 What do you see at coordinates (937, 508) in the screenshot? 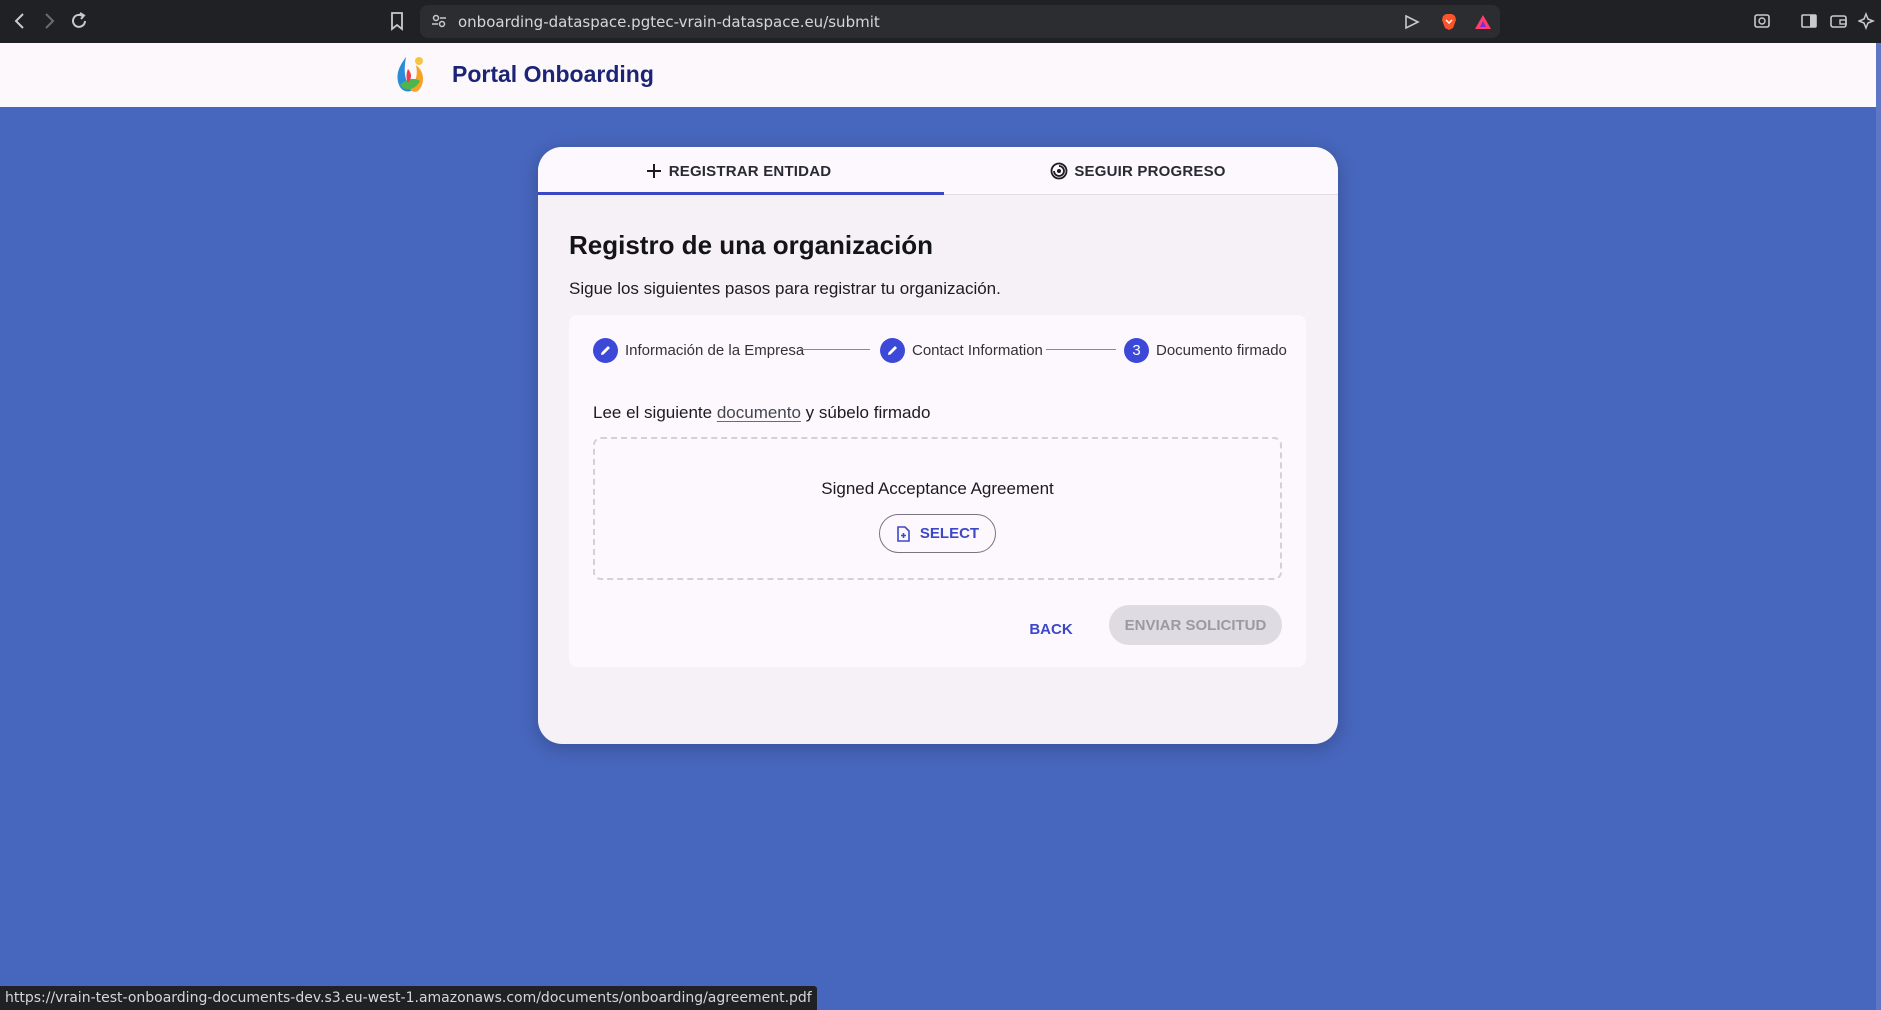
I see `upload-dropzone: Signed Acceptance Agreement SELECT` at bounding box center [937, 508].